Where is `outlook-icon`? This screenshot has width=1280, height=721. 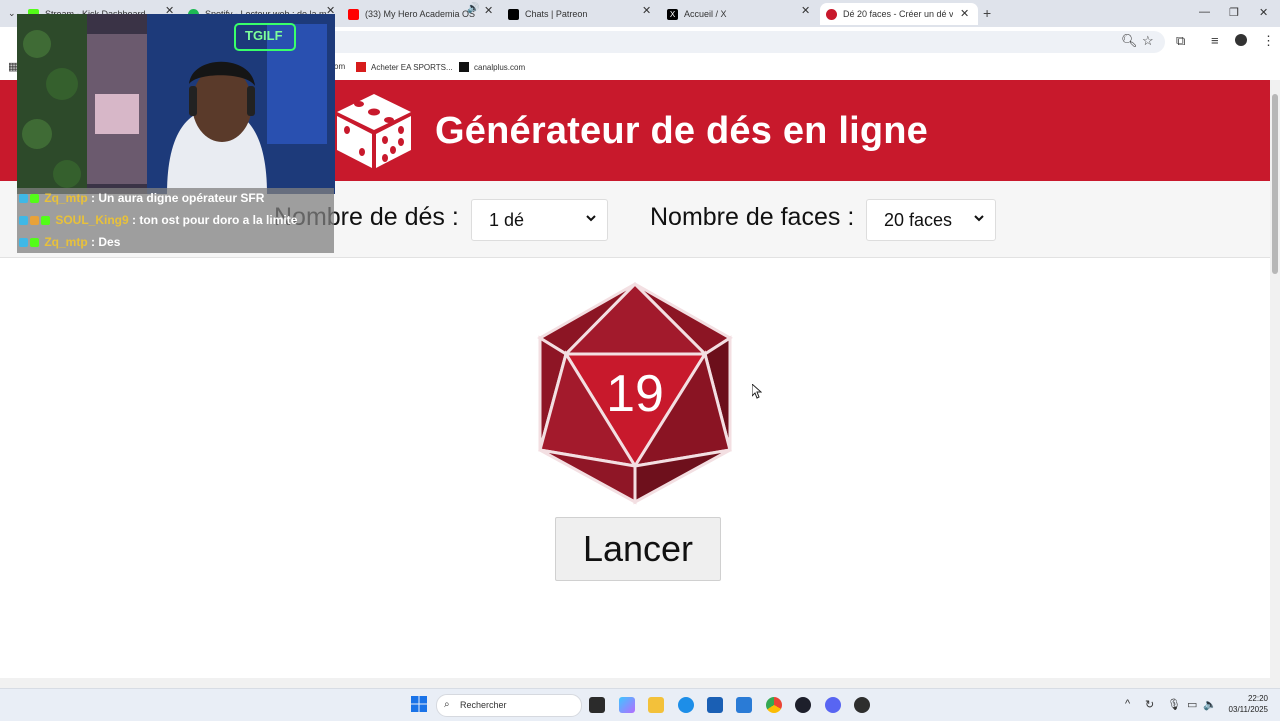 outlook-icon is located at coordinates (744, 705).